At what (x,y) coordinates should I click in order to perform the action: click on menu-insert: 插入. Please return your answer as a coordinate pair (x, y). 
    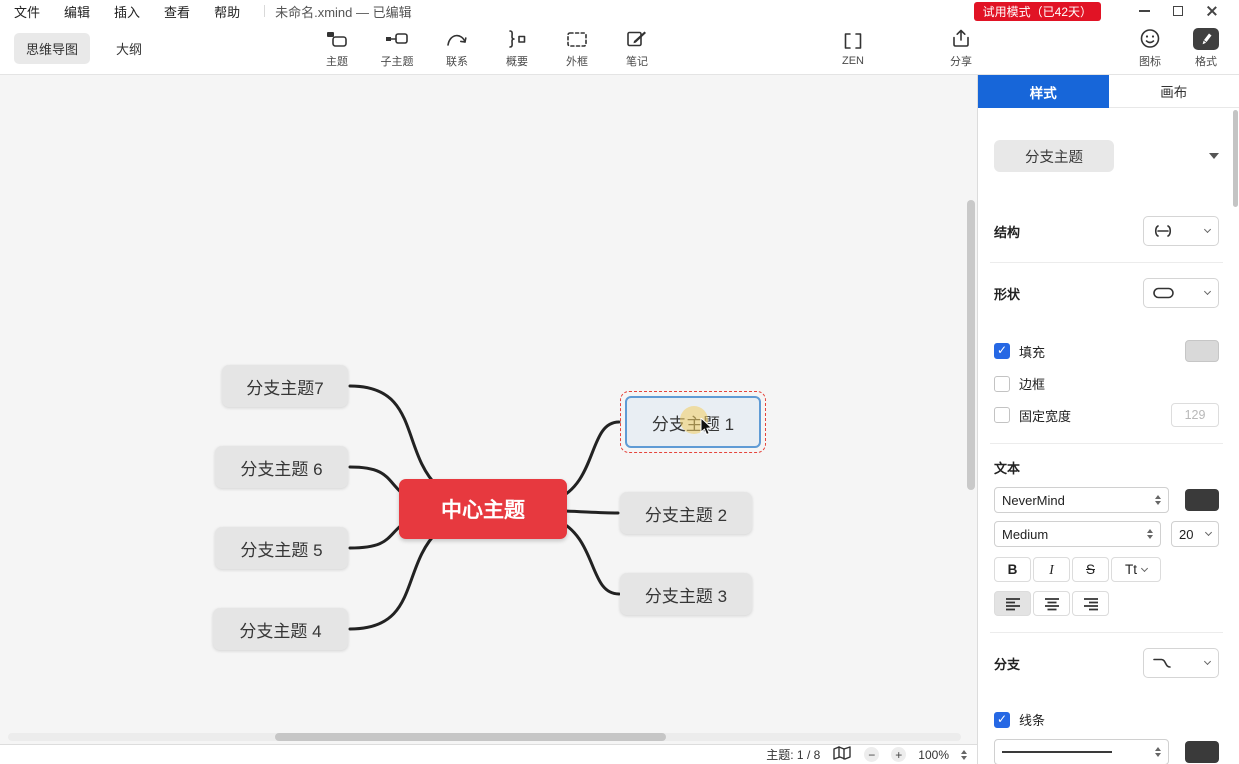
    Looking at the image, I should click on (127, 11).